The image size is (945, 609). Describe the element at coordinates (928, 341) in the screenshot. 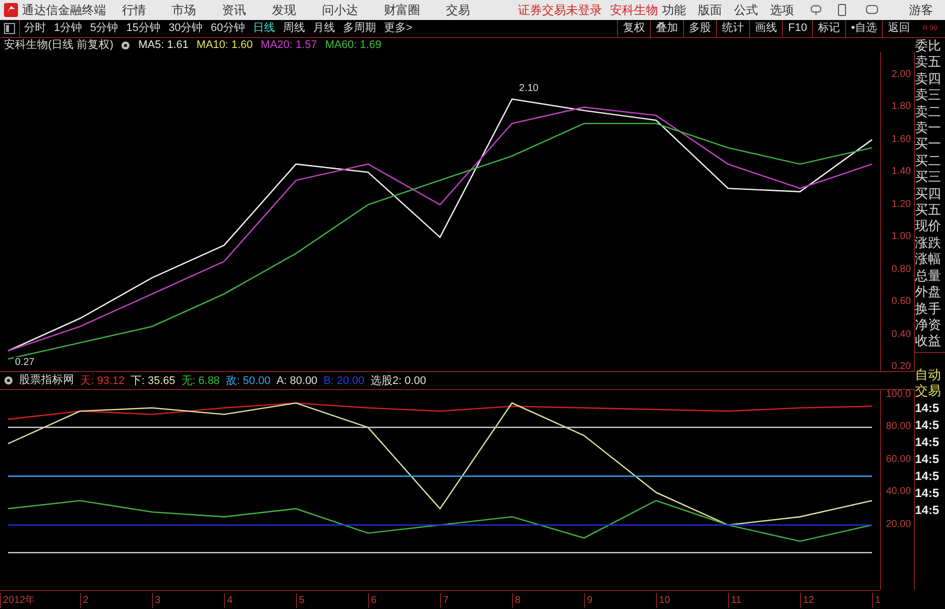

I see `quote-label: 收益` at that location.